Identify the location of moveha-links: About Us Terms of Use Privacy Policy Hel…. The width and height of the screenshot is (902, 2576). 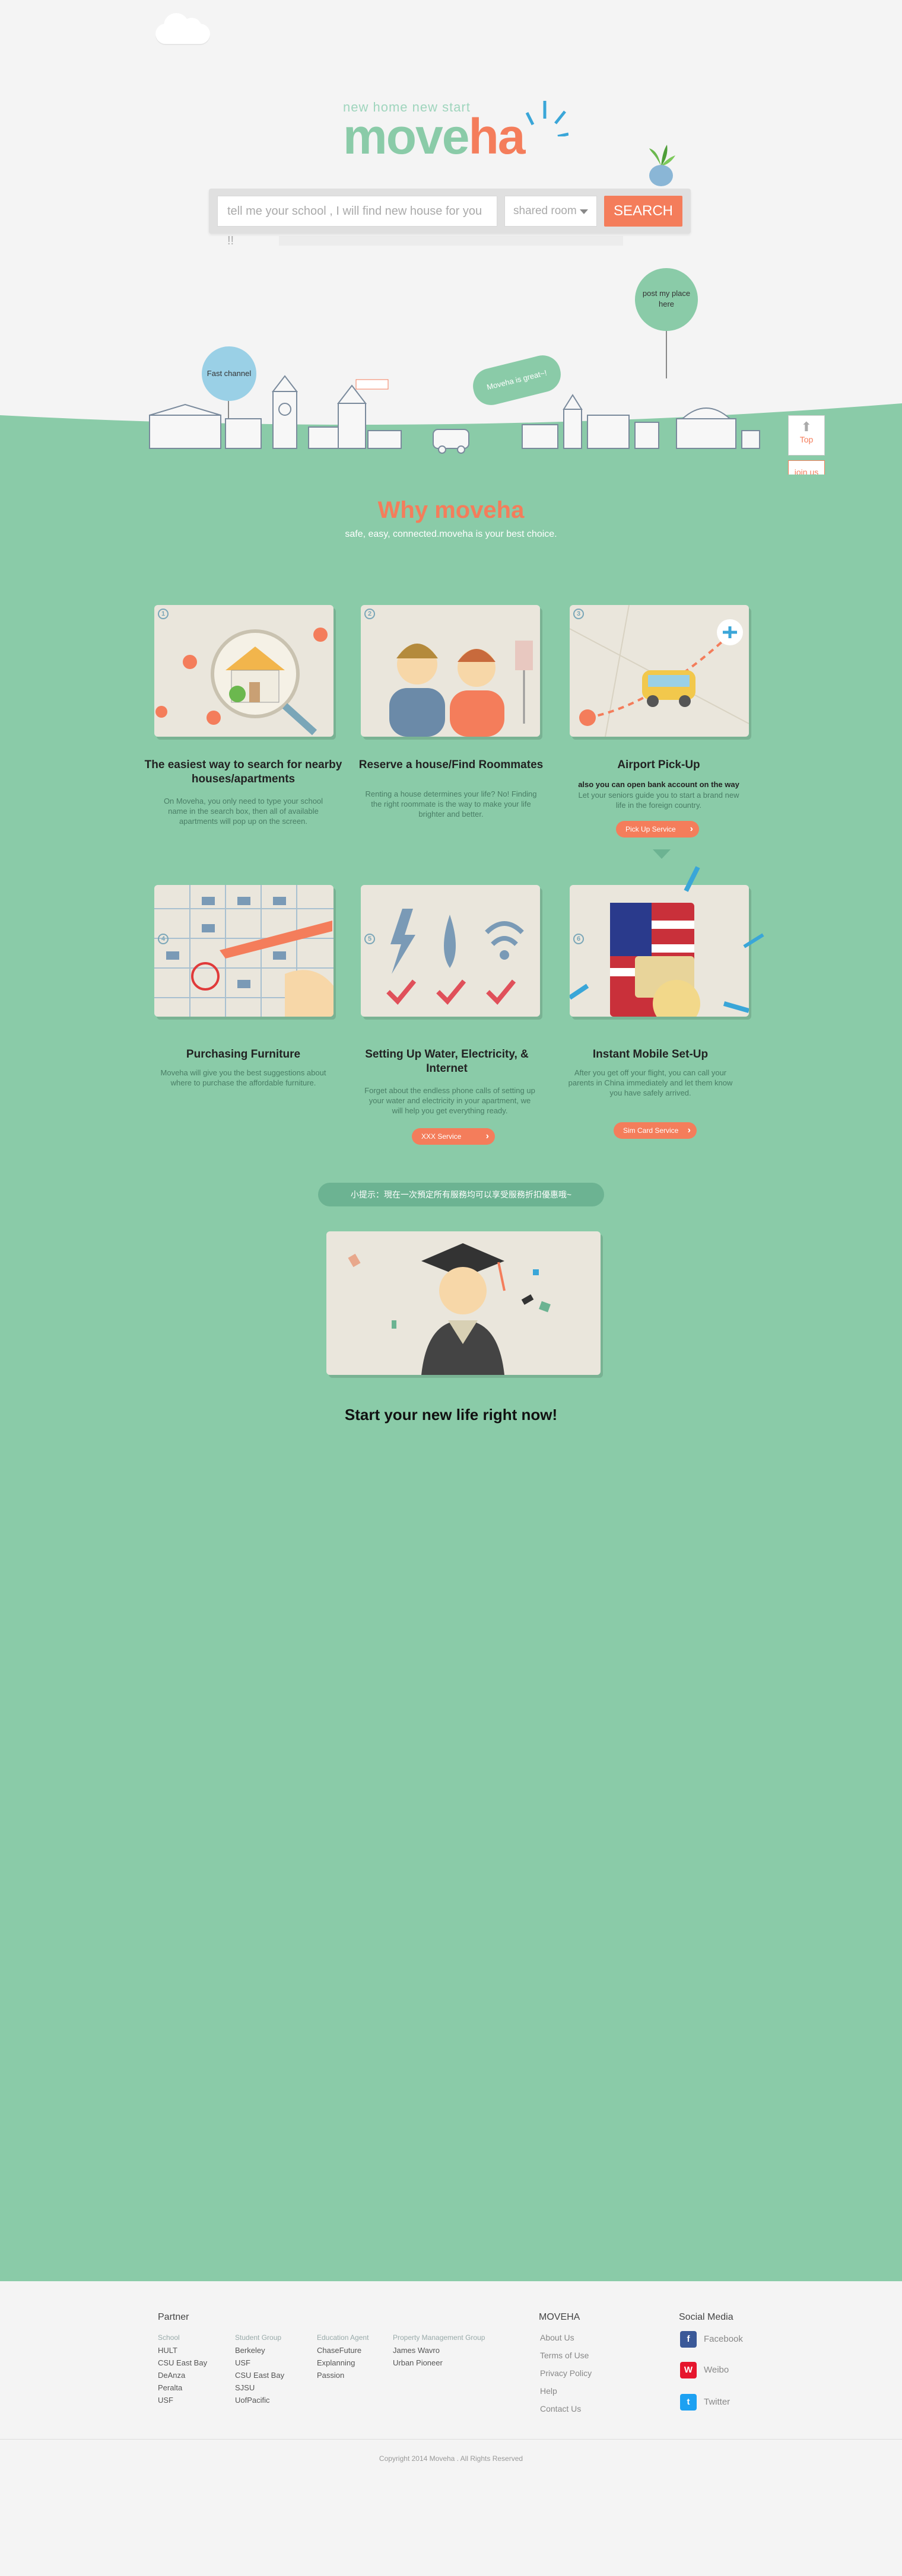
(566, 2373).